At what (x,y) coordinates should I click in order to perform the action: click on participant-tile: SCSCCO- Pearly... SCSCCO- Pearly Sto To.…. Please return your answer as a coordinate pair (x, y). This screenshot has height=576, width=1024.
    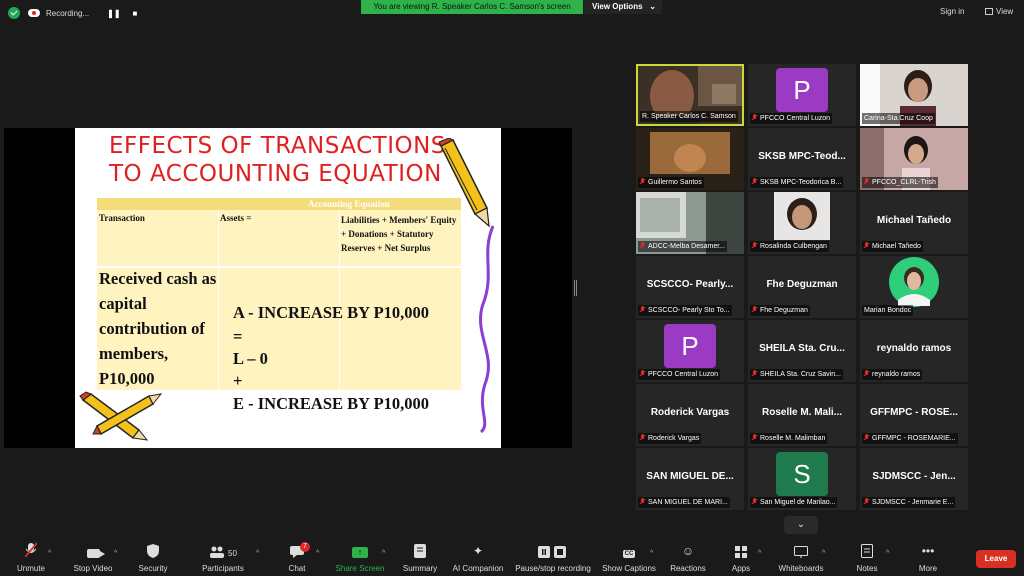
    Looking at the image, I should click on (690, 287).